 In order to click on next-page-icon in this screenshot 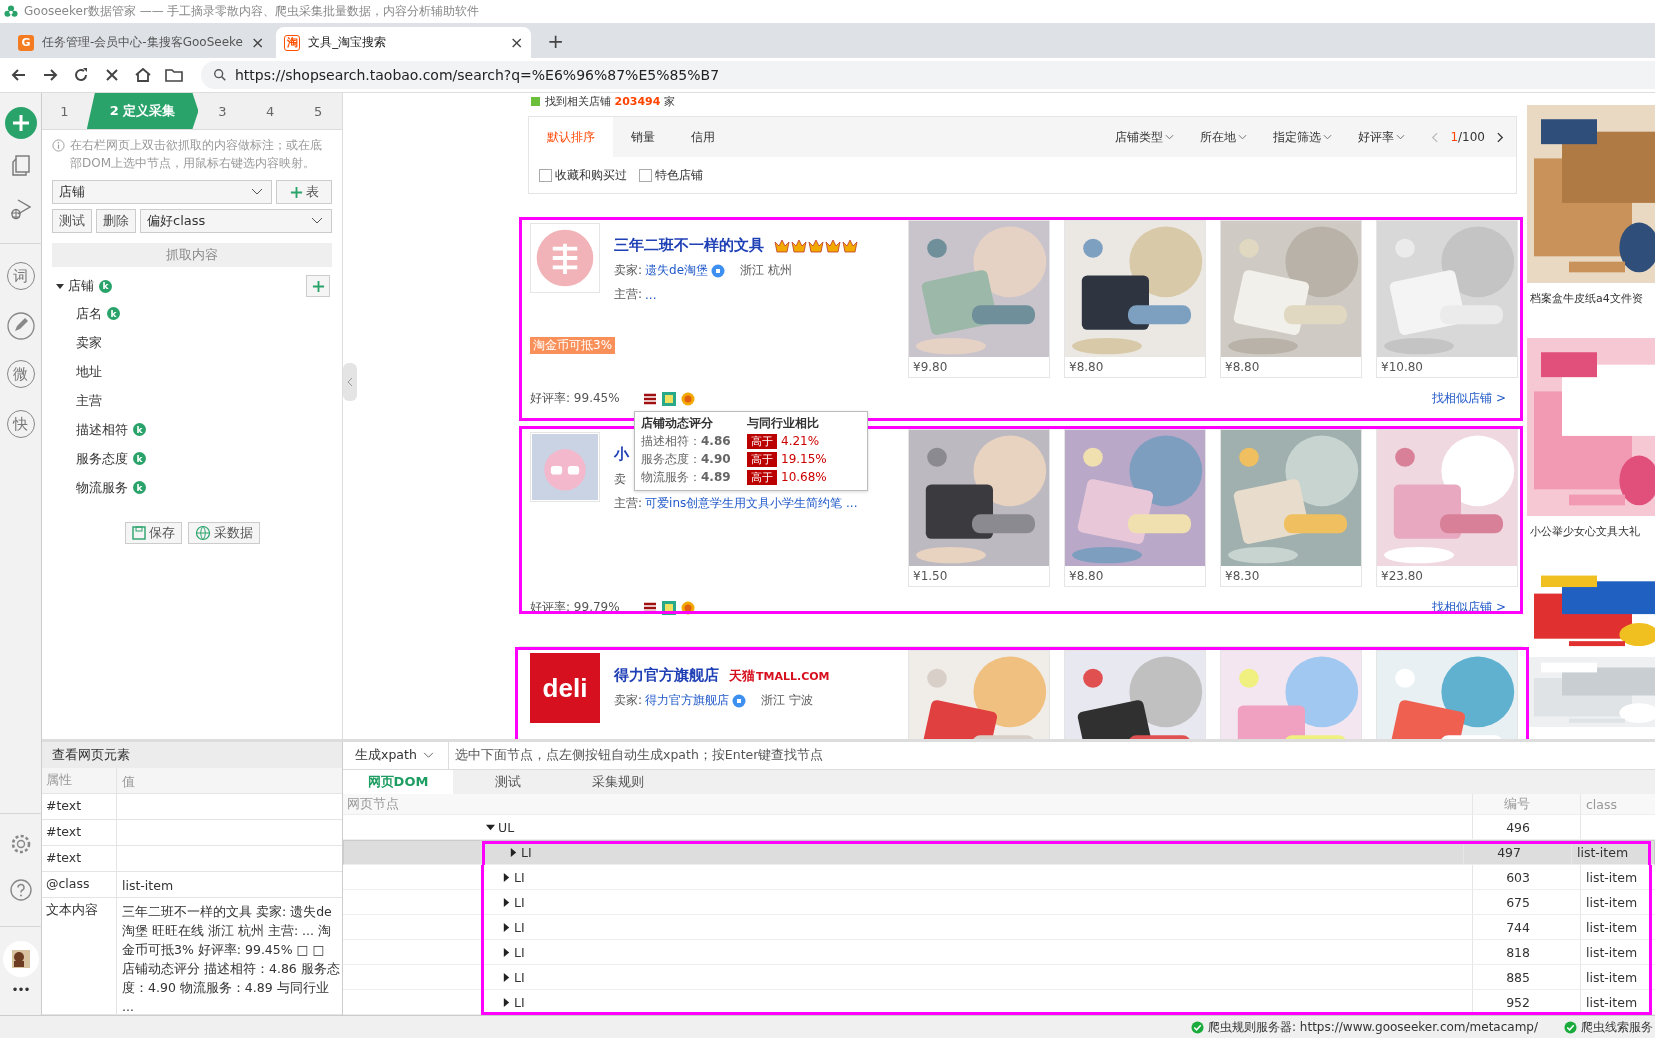, I will do `click(1500, 137)`.